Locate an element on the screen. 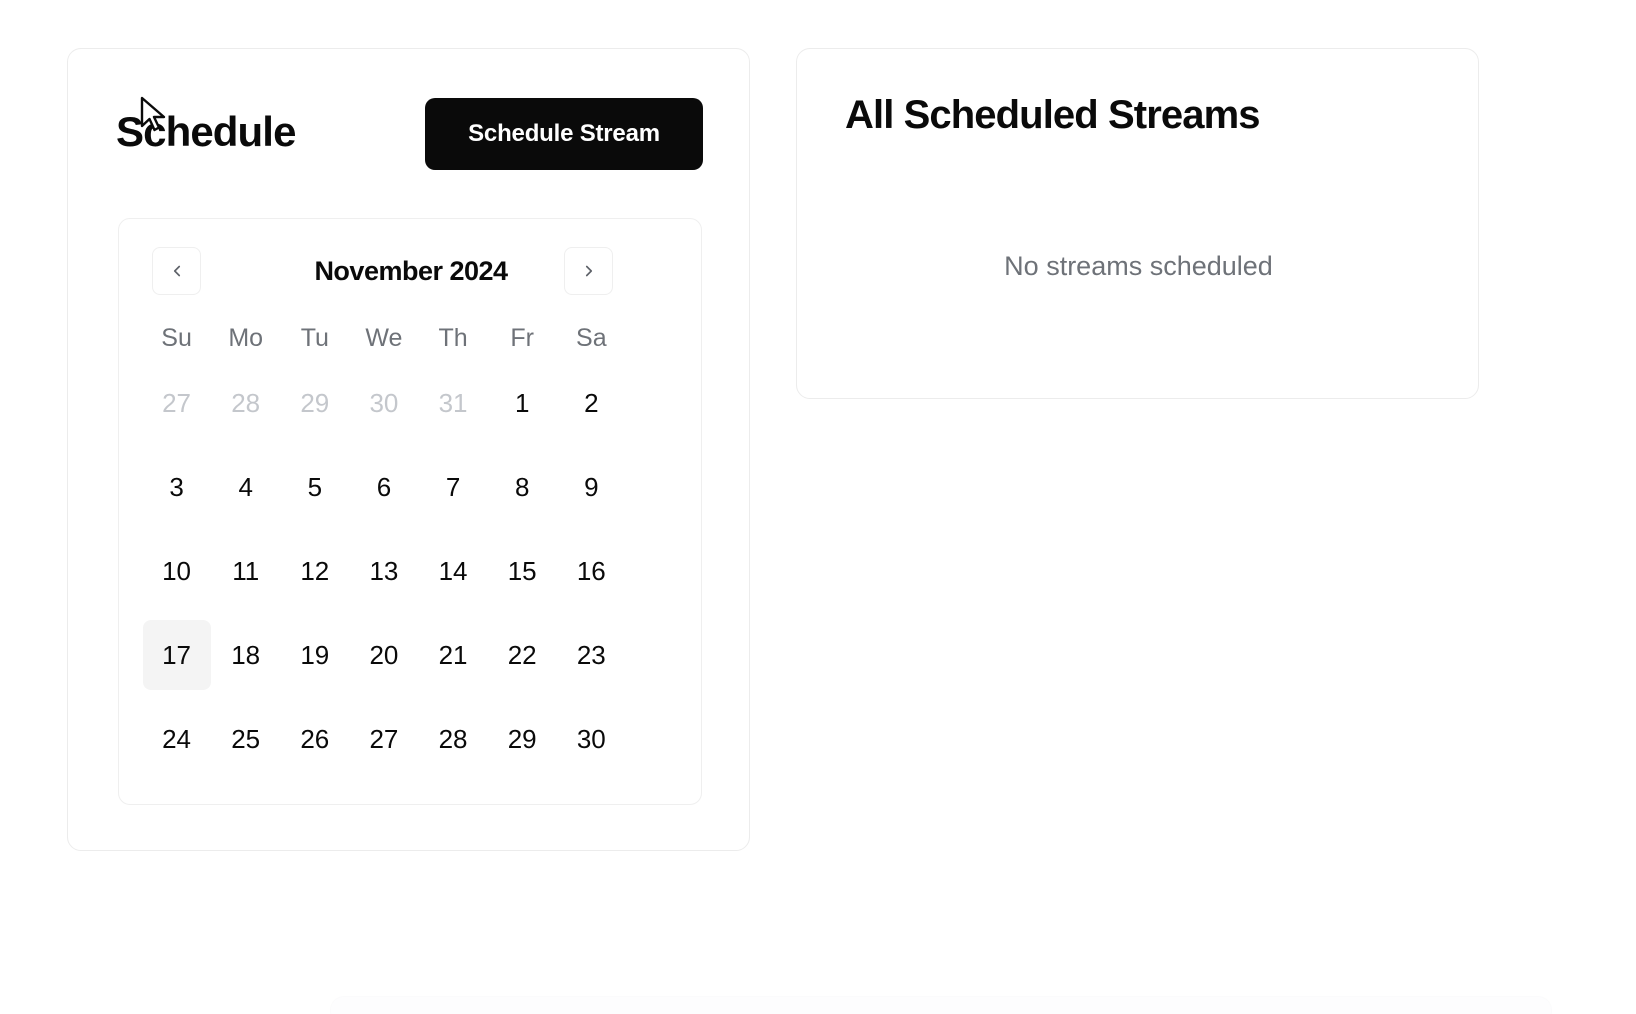 The width and height of the screenshot is (1636, 1014). calendar-day-21: 21 is located at coordinates (453, 655).